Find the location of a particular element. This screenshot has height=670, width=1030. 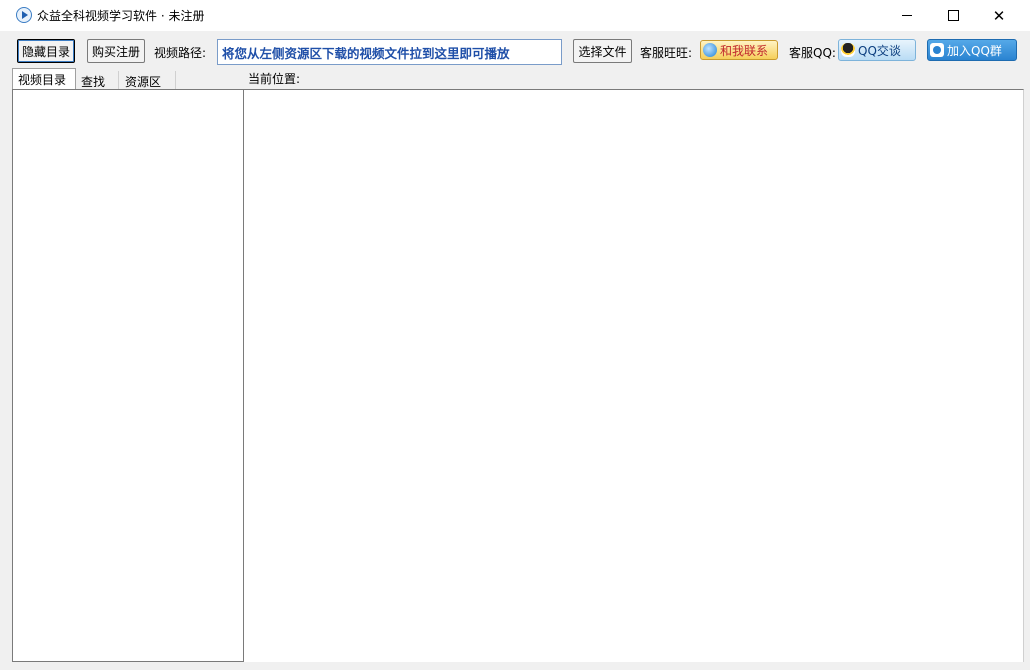

qq-chat-button: QQ交谈 is located at coordinates (877, 50).